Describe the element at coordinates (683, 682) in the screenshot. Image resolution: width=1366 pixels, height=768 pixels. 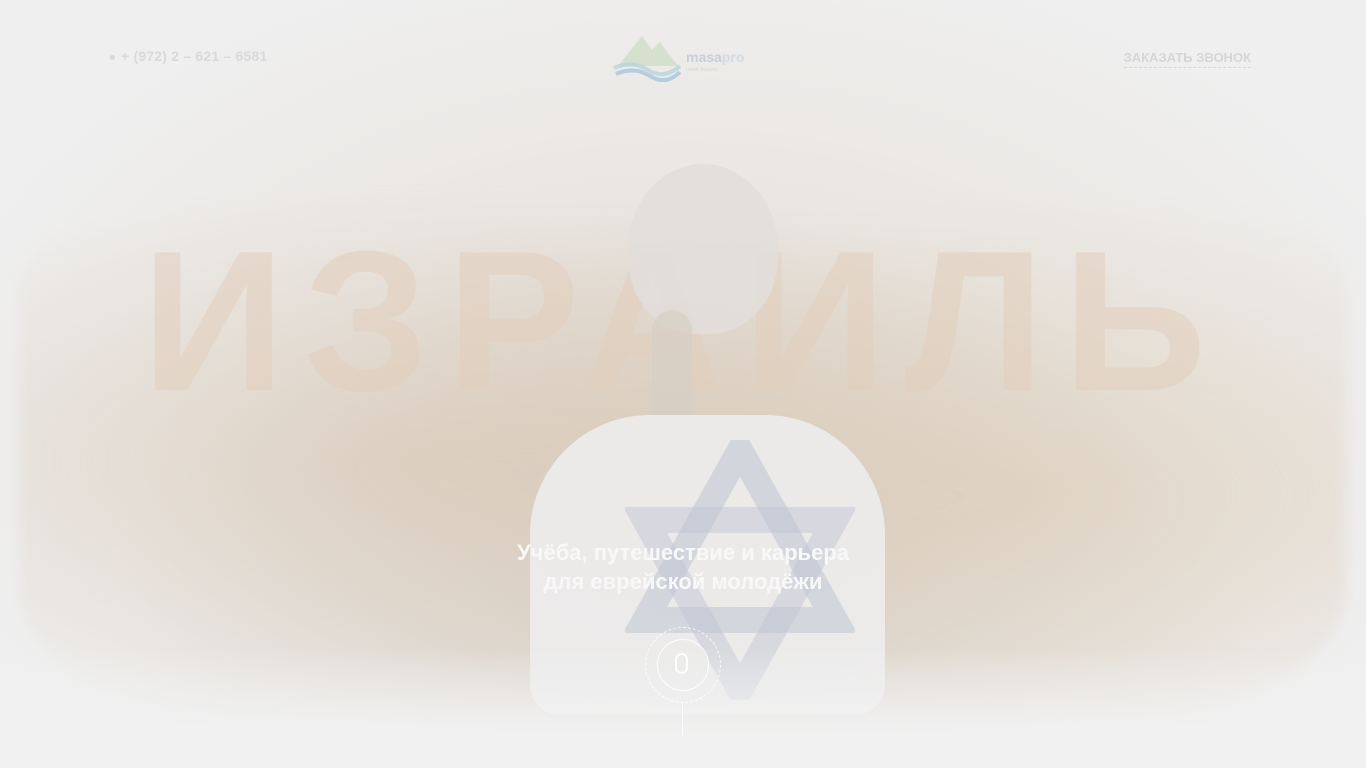
I see `scroll-down-button` at that location.